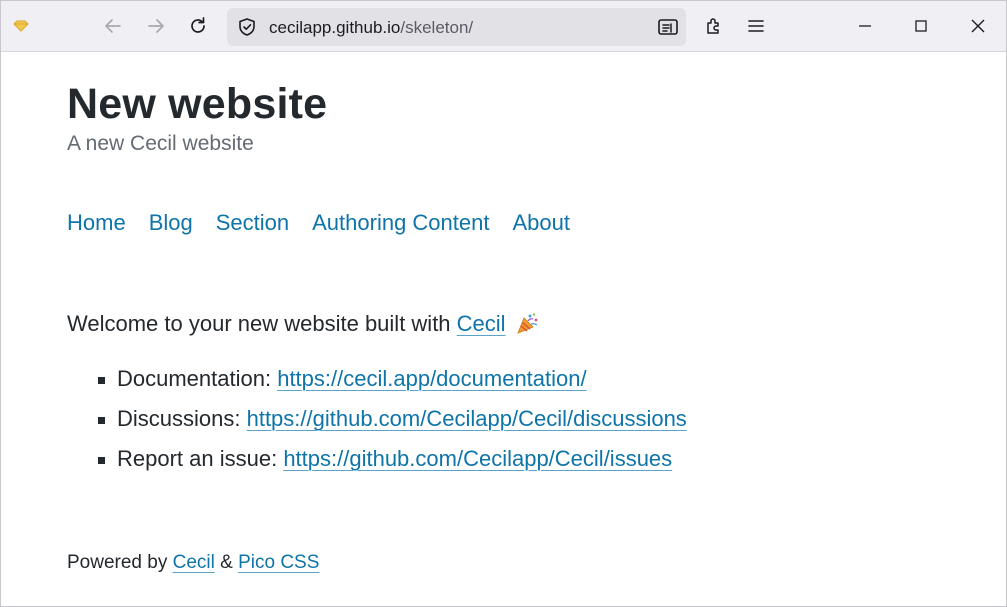  I want to click on maximize-button, so click(921, 26).